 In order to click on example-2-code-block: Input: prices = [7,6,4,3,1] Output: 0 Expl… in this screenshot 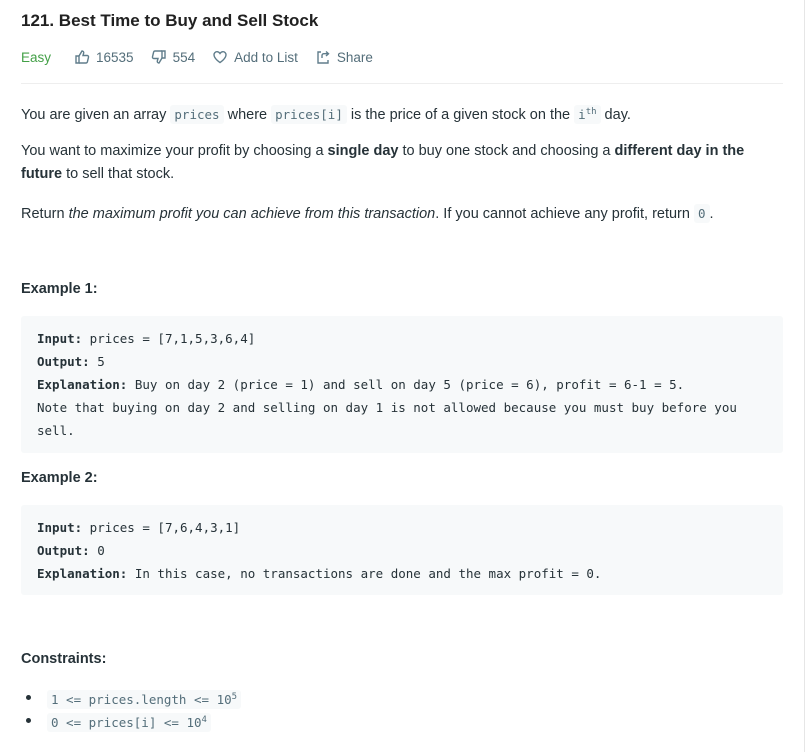, I will do `click(402, 550)`.